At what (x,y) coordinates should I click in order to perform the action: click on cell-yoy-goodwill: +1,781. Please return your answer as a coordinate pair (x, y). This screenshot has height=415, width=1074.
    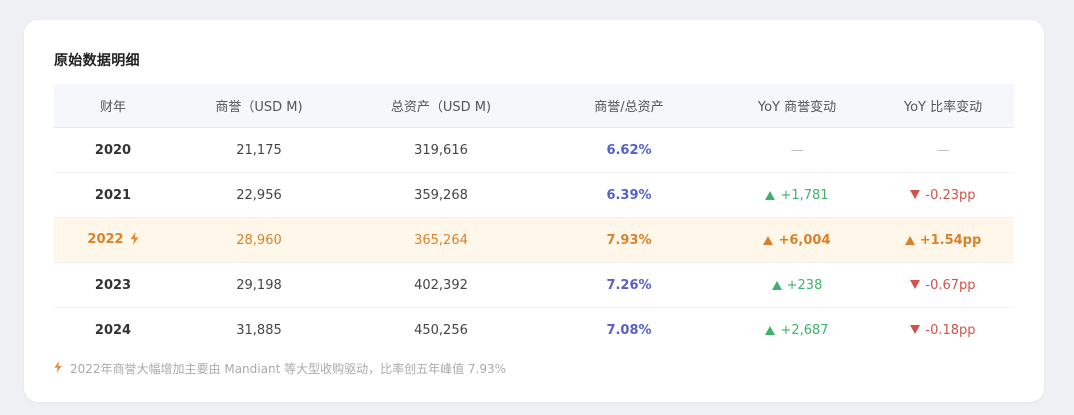
    Looking at the image, I should click on (797, 195).